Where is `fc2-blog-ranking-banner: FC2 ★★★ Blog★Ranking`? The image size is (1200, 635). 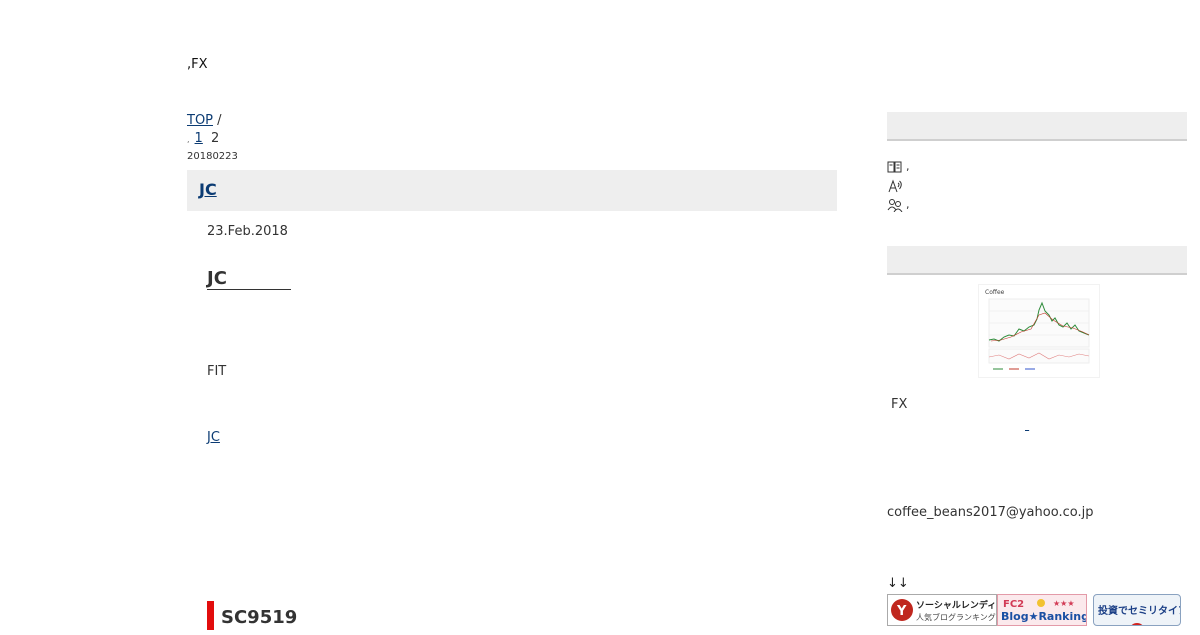 fc2-blog-ranking-banner: FC2 ★★★ Blog★Ranking is located at coordinates (1042, 610).